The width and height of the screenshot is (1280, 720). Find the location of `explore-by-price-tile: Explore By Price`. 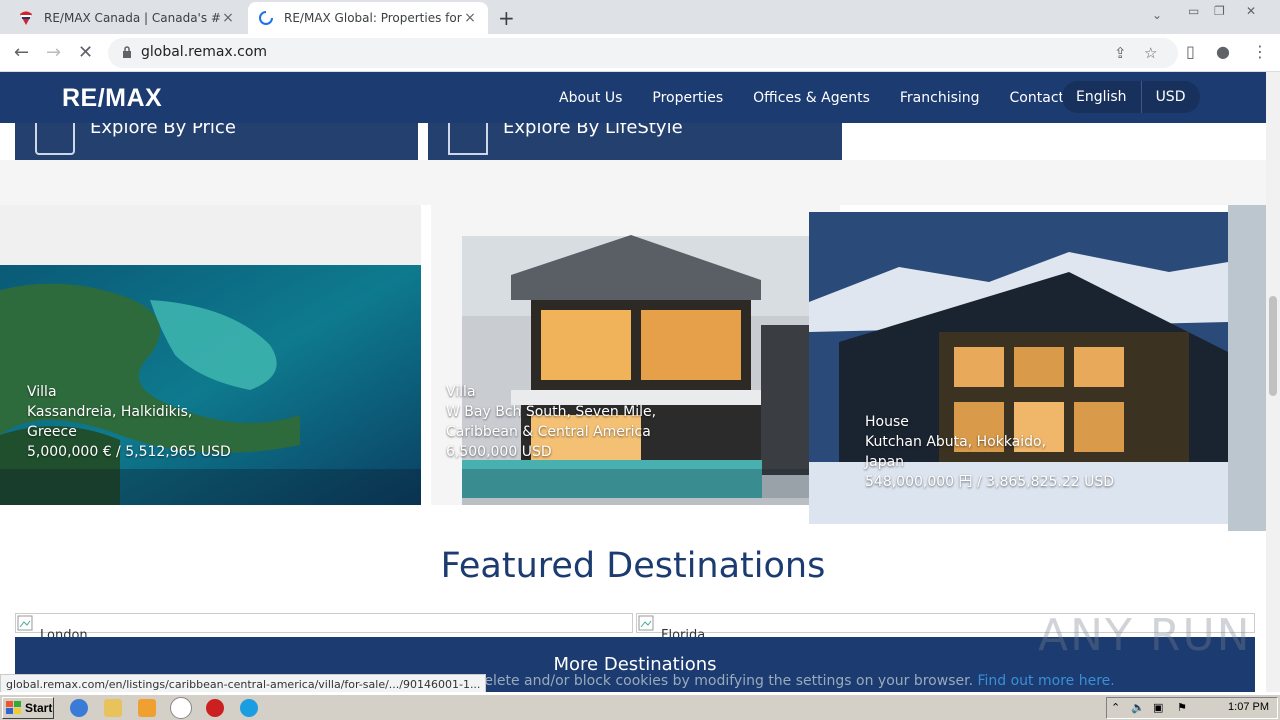

explore-by-price-tile: Explore By Price is located at coordinates (216, 141).